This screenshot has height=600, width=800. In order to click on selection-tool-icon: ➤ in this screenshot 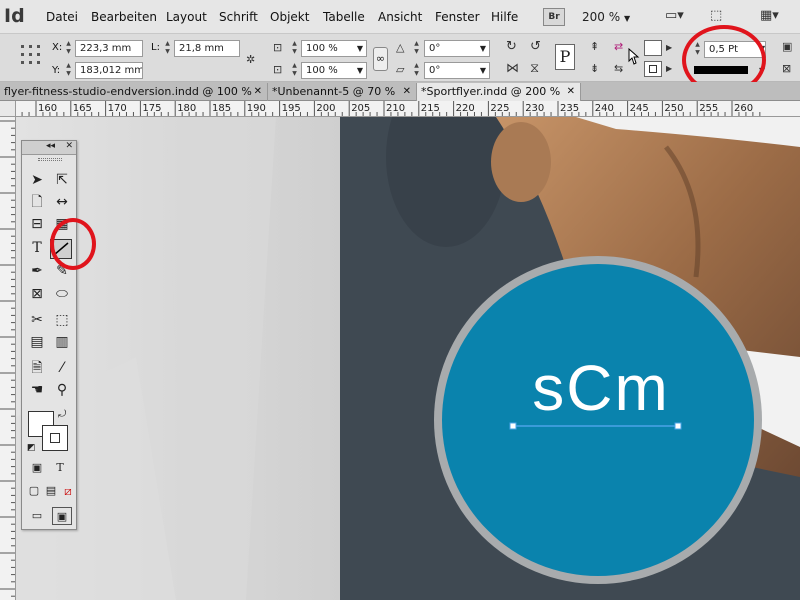, I will do `click(37, 180)`.